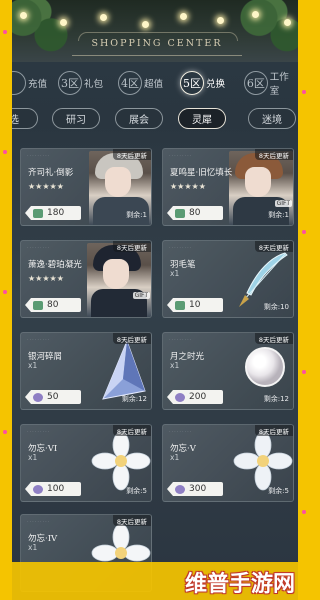  I want to click on cat-tab-lingxi: 灵犀, so click(202, 118).